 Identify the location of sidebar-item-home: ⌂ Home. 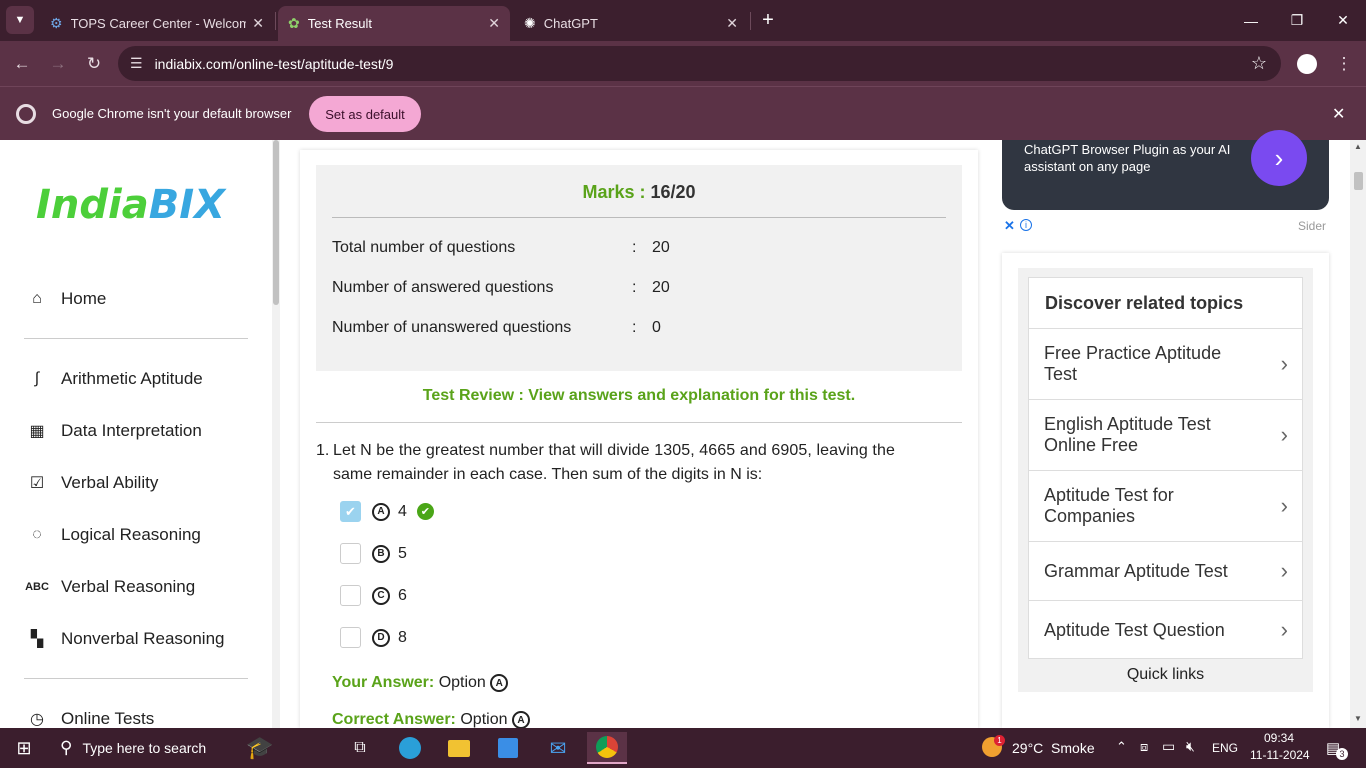
(65, 299).